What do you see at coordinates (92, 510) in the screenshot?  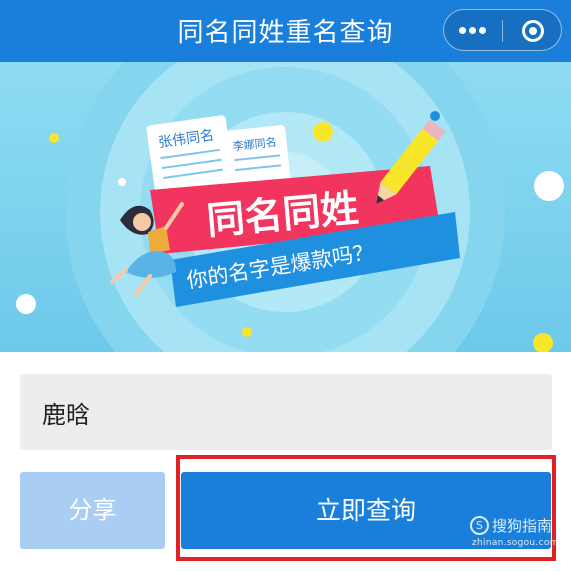 I see `share-button: 分享` at bounding box center [92, 510].